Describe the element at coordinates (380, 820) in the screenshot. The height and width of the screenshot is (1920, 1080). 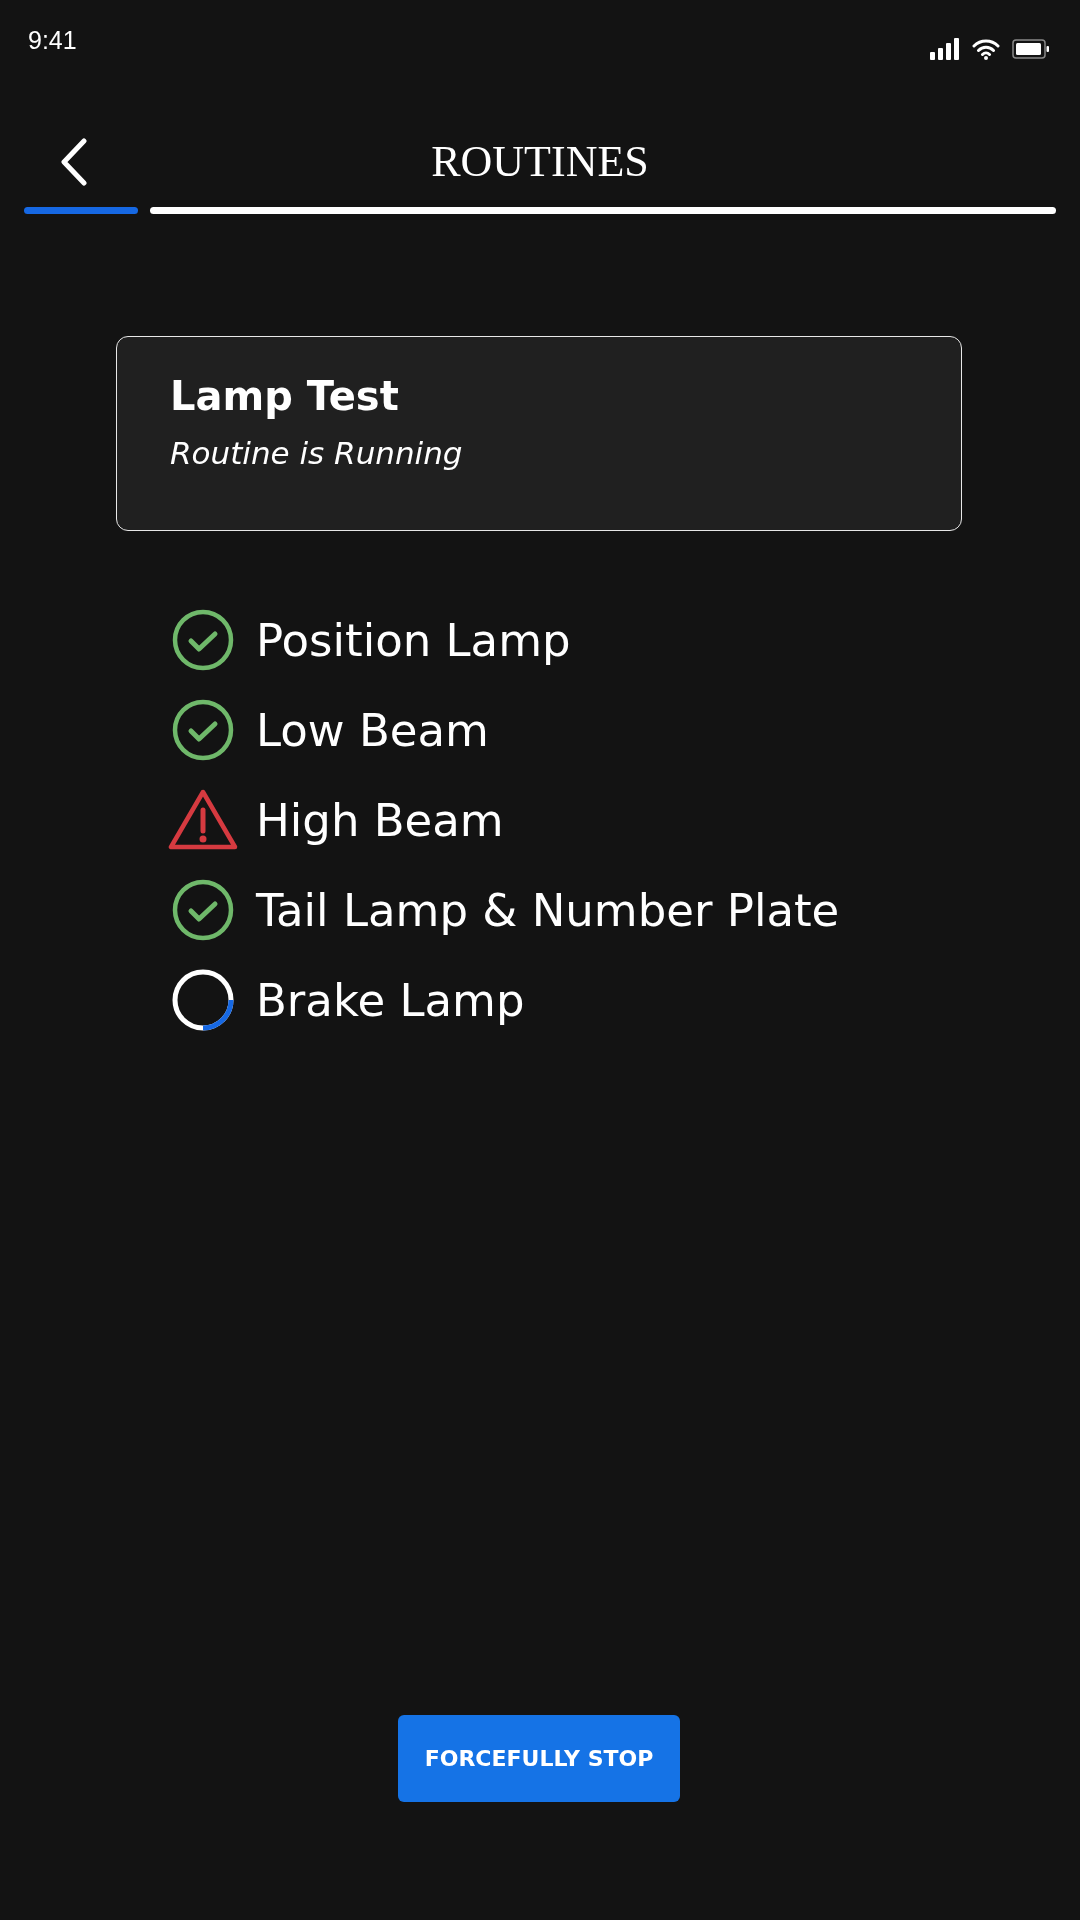
I see `check-label: High Beam` at that location.